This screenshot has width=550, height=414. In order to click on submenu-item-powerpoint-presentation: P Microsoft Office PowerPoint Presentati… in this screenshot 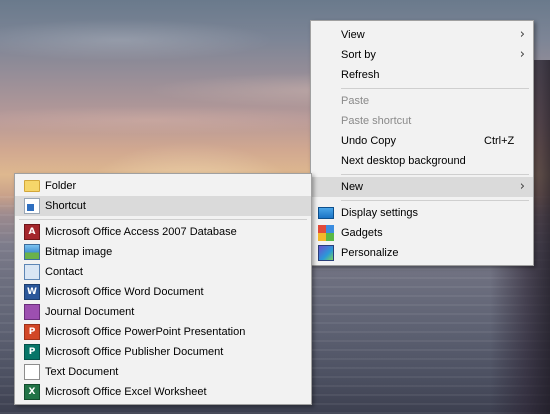, I will do `click(163, 332)`.